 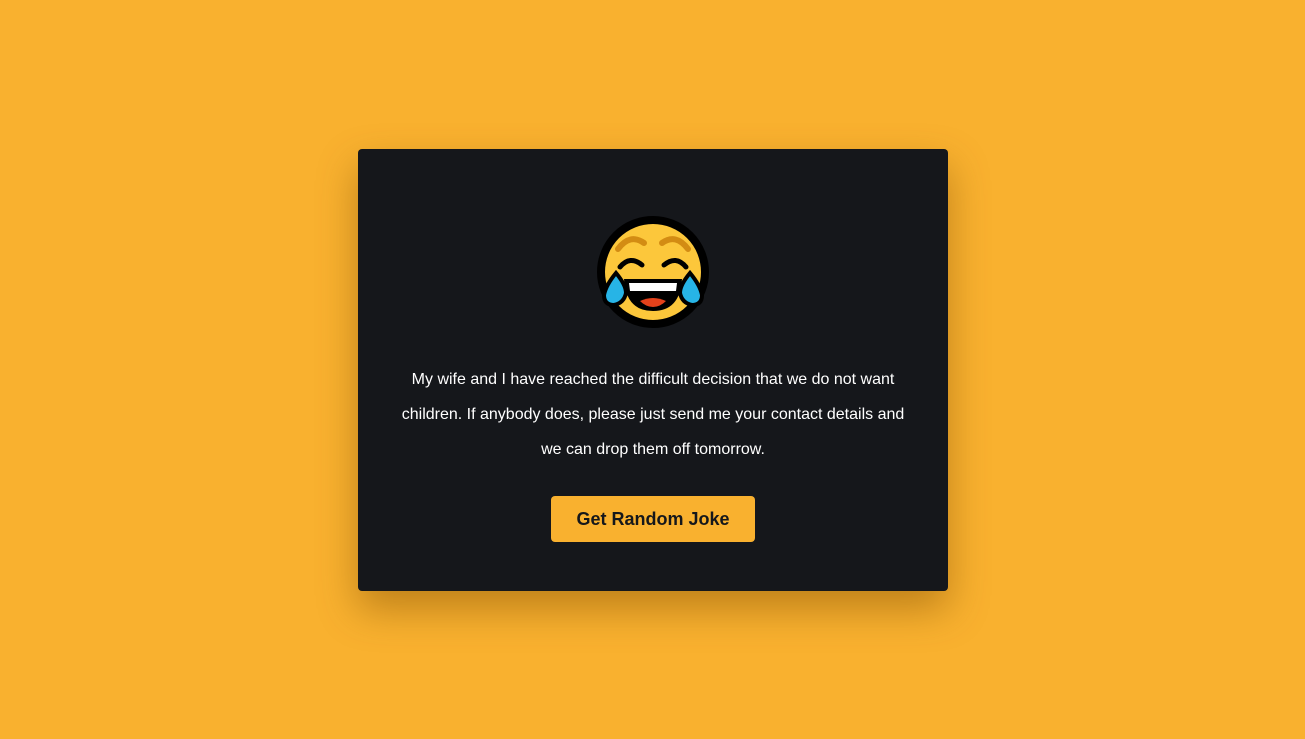 What do you see at coordinates (653, 272) in the screenshot?
I see `face-with-tears-of-joy-icon` at bounding box center [653, 272].